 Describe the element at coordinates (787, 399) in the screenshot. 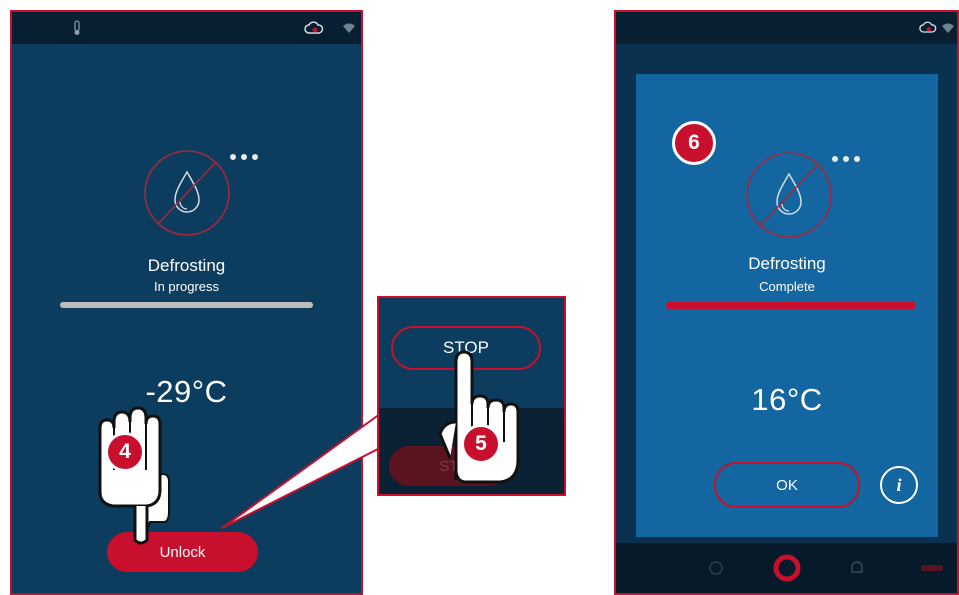

I see `current-temperature: 16°C` at that location.